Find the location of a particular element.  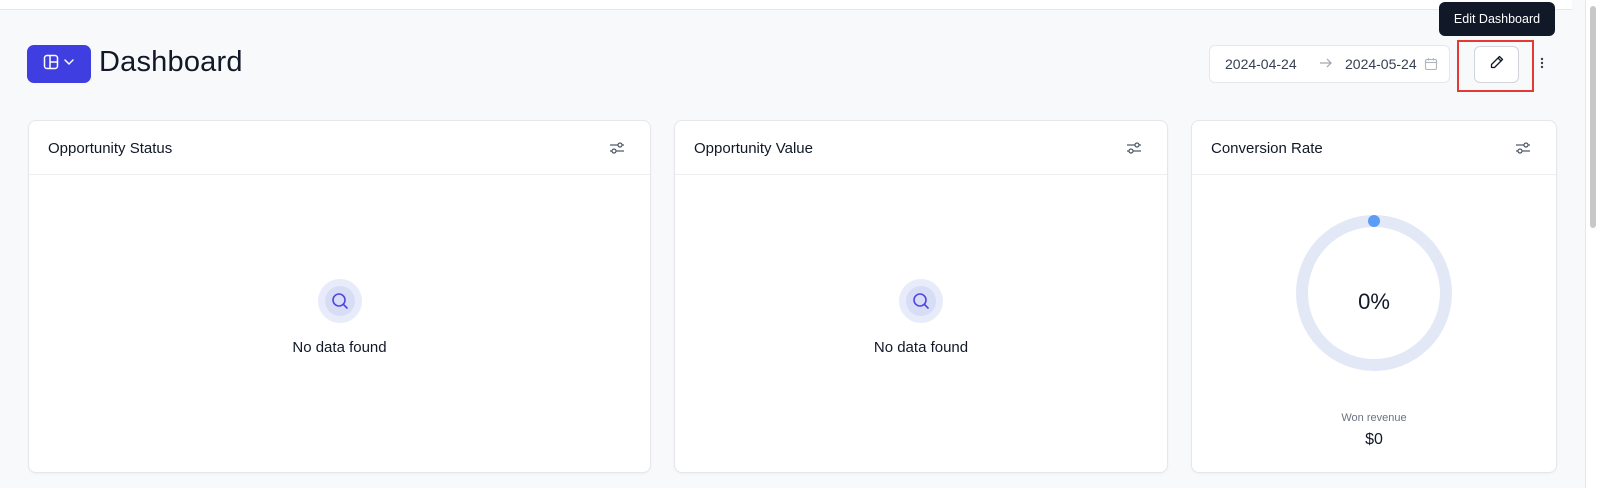

date-range-arrow is located at coordinates (1326, 64).